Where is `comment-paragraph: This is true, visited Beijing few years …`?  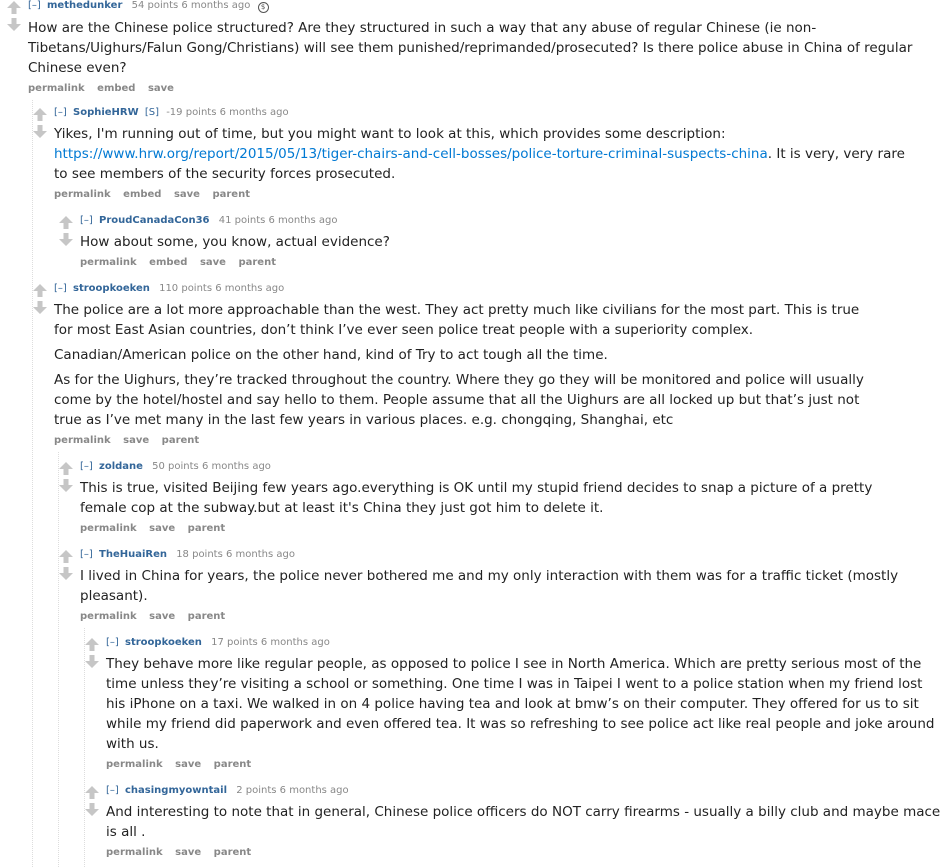 comment-paragraph: This is true, visited Beijing few years … is located at coordinates (476, 498).